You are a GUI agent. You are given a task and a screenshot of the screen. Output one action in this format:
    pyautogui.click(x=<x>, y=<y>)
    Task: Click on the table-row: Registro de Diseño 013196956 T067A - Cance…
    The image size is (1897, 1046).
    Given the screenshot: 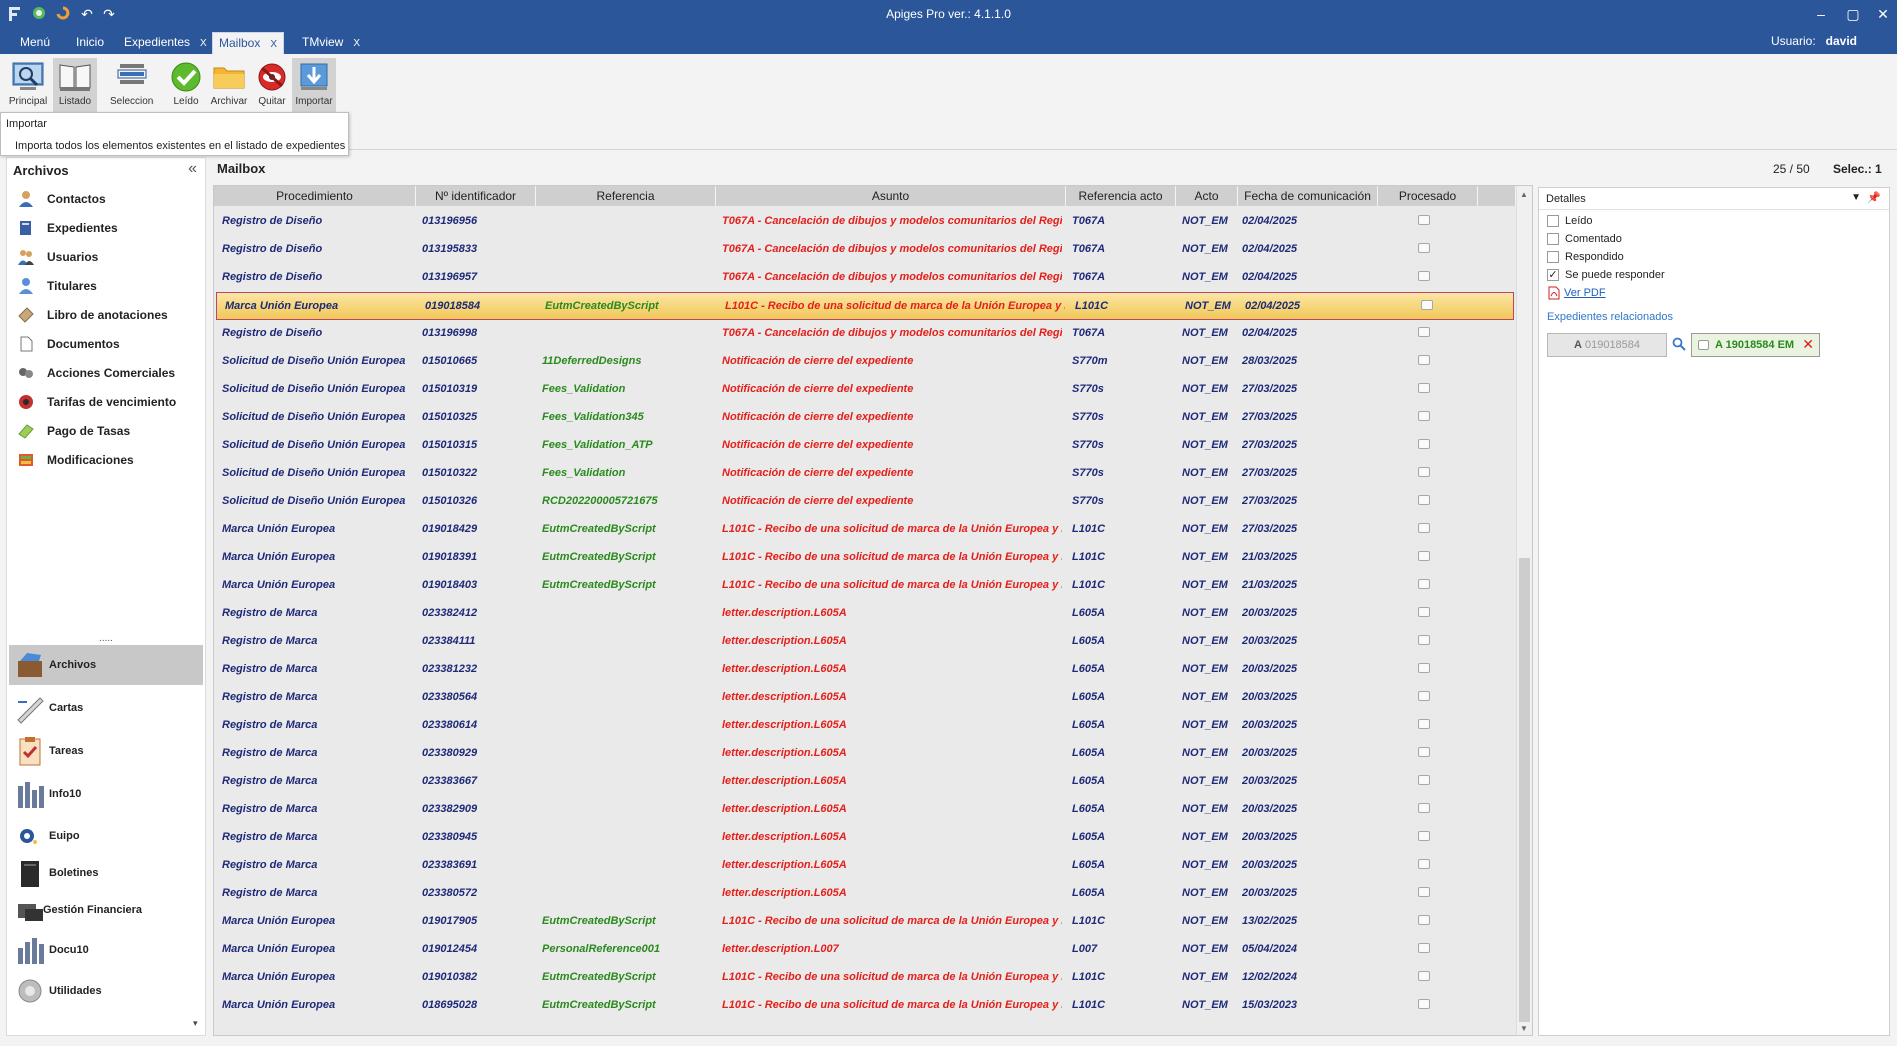 What is the action you would take?
    pyautogui.click(x=865, y=222)
    